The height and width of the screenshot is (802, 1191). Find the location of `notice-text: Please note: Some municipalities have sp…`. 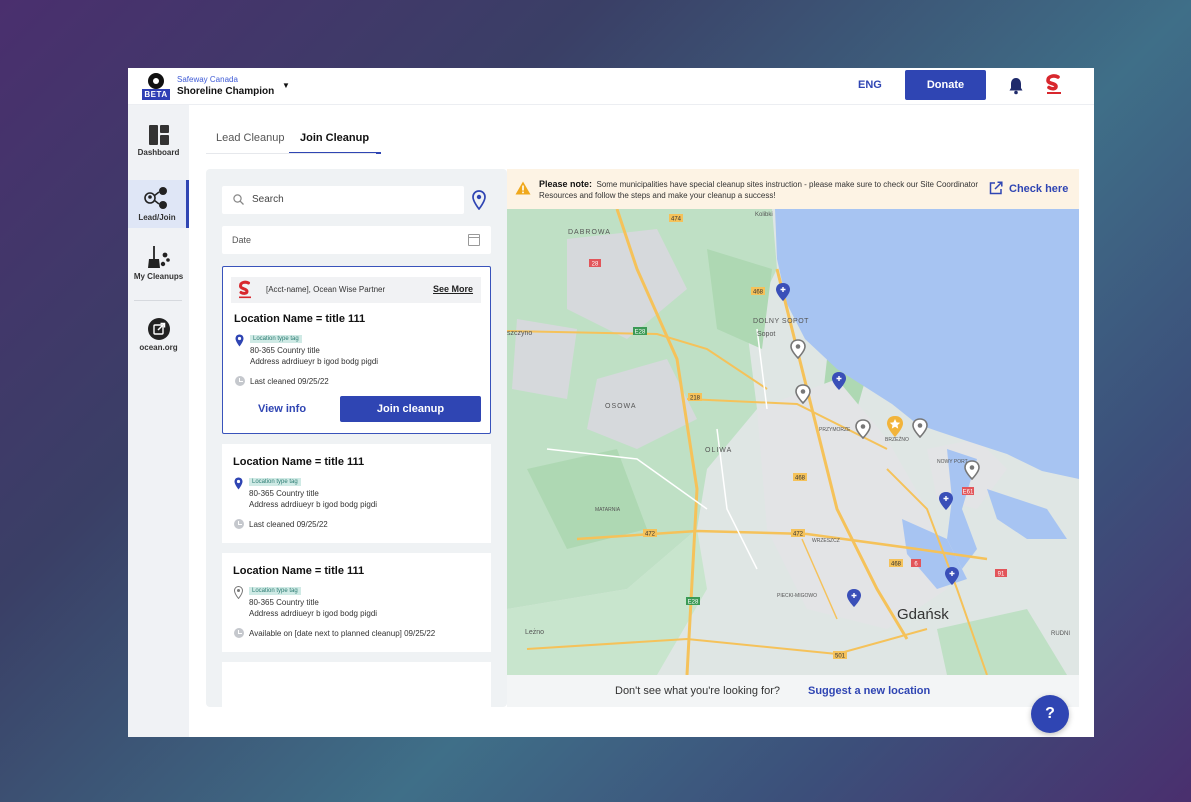

notice-text: Please note: Some municipalities have sp… is located at coordinates (759, 190).